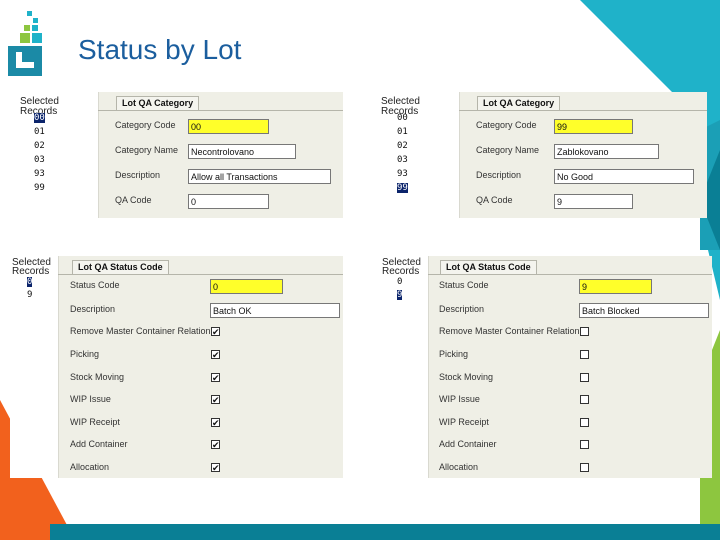 The height and width of the screenshot is (540, 720). I want to click on logo-icon, so click(25, 43).